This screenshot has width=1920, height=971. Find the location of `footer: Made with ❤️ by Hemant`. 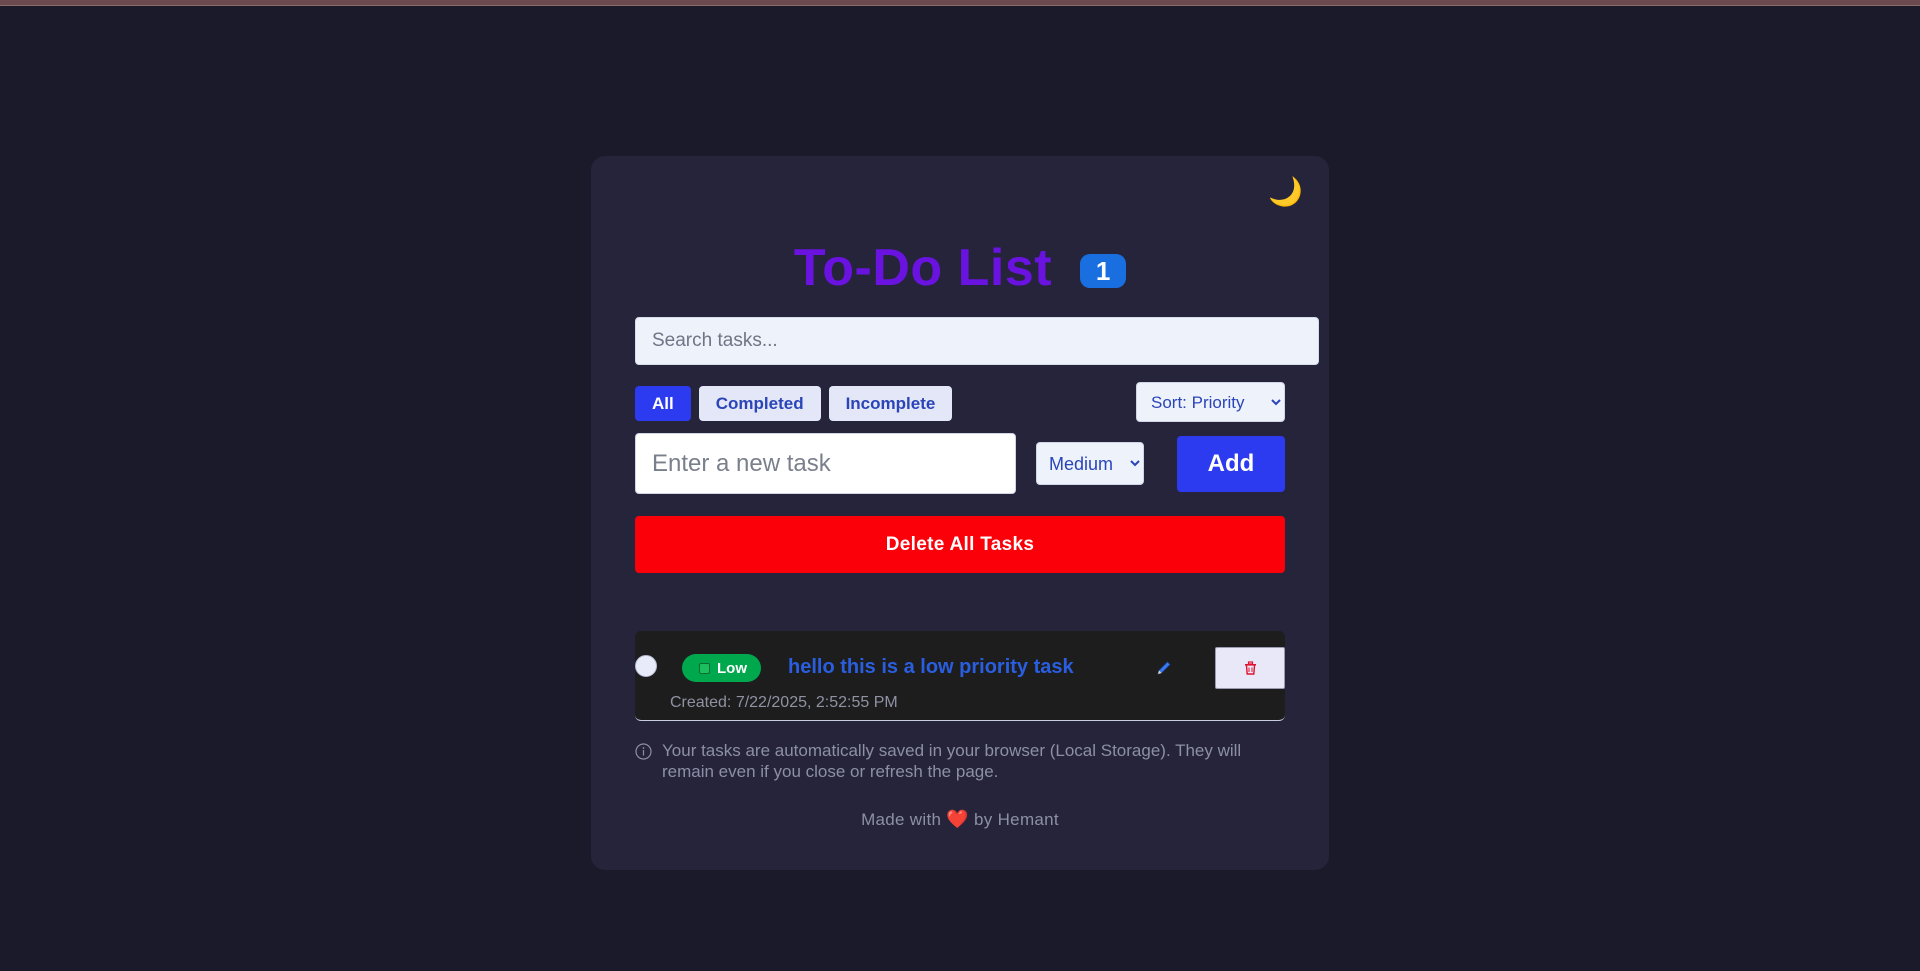

footer: Made with ❤️ by Hemant is located at coordinates (960, 819).